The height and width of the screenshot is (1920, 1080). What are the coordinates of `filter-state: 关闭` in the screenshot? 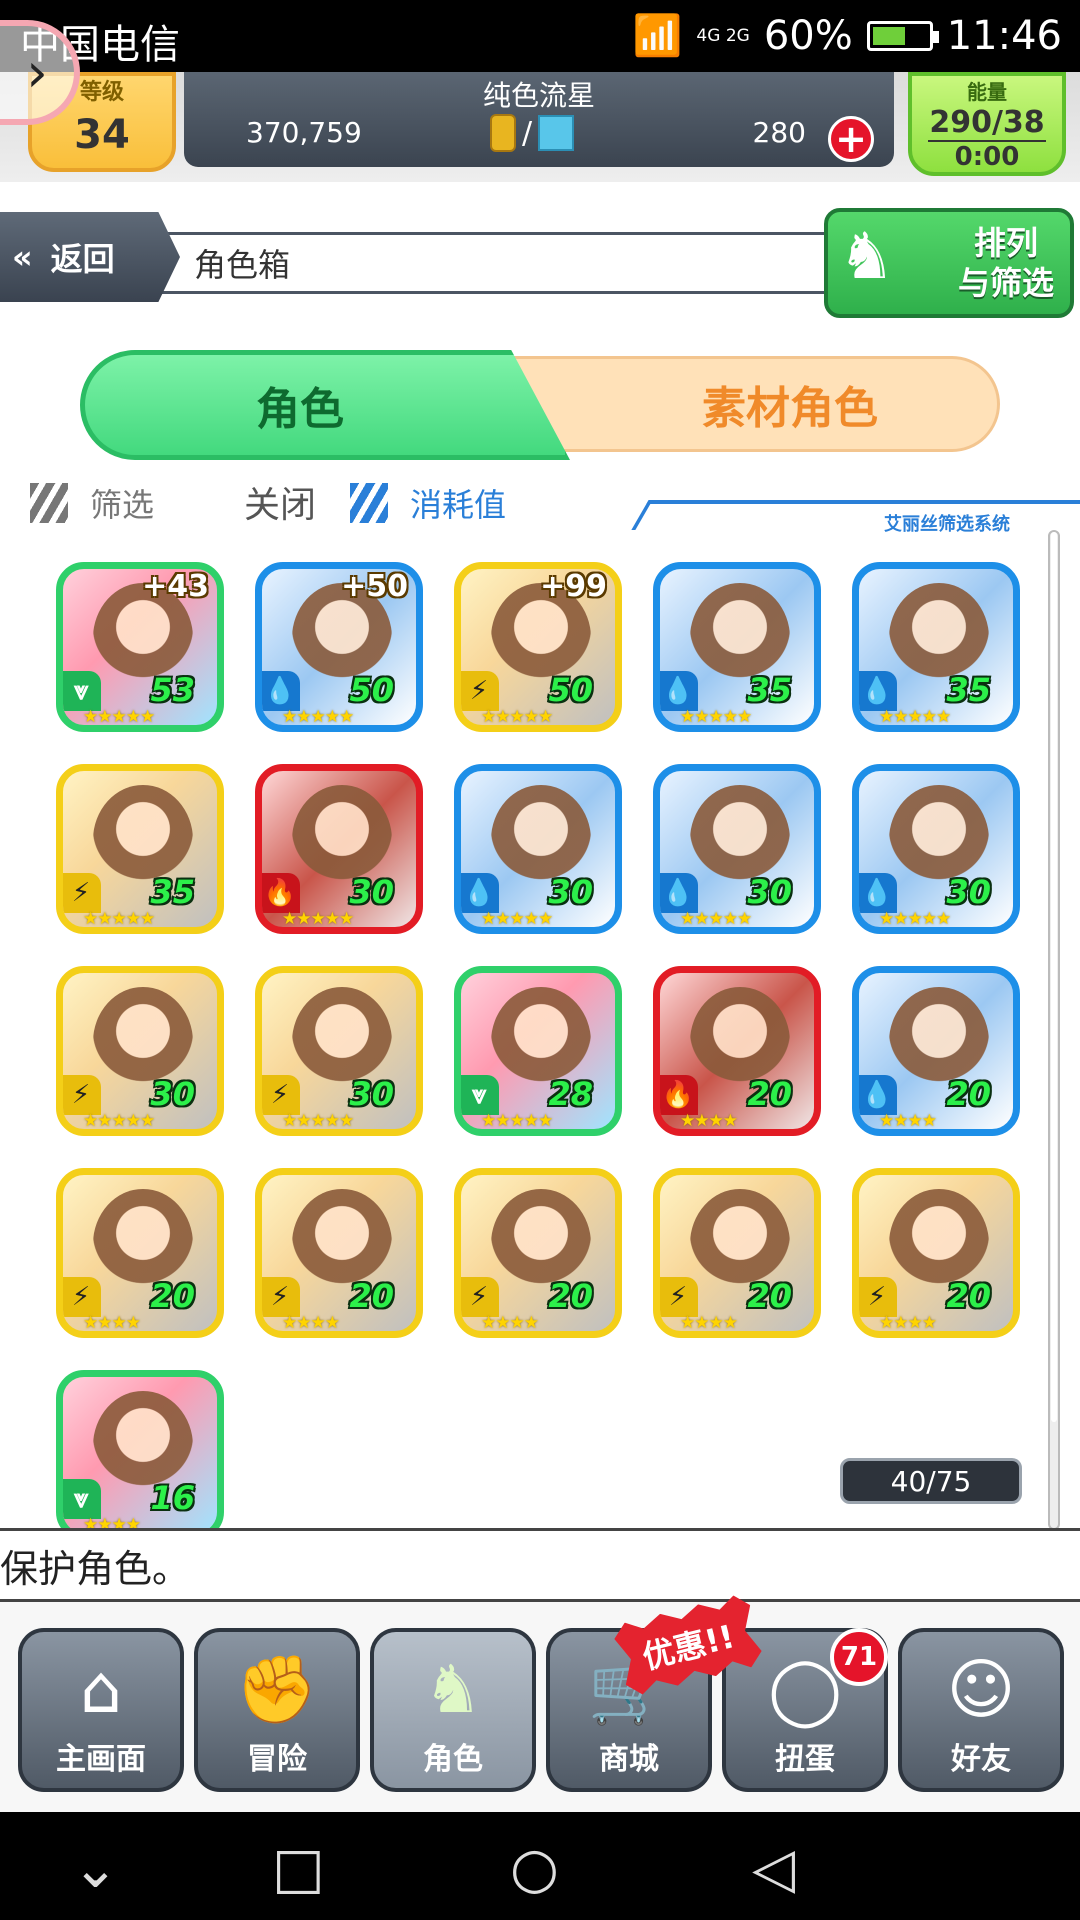 It's located at (280, 505).